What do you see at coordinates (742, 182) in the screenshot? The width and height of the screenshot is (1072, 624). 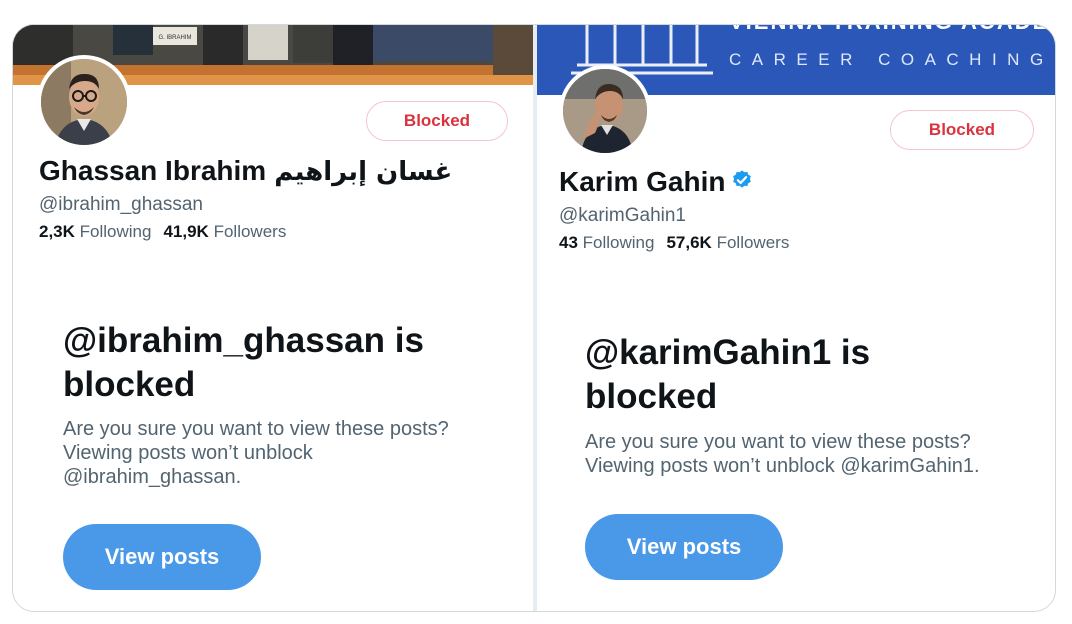 I see `verified-badge-icon` at bounding box center [742, 182].